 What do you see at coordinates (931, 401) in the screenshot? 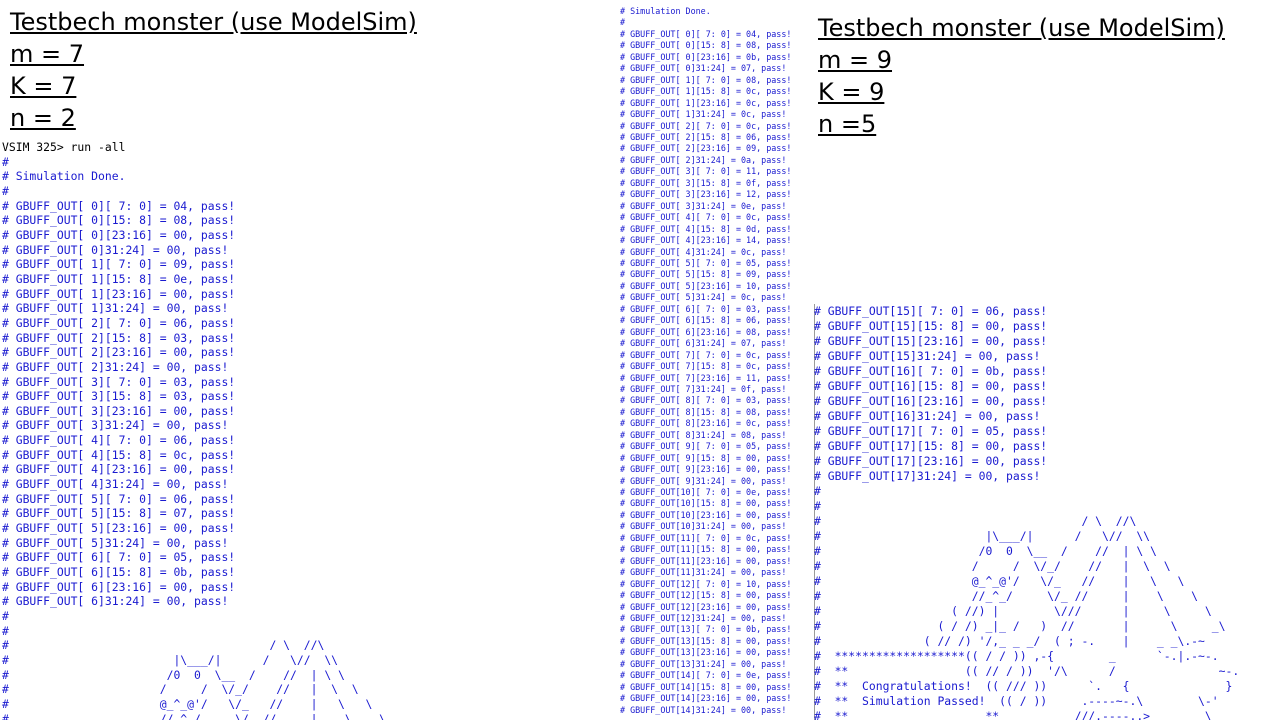
I see `log-line: # GBUFF_OUT[16][23:16] = 00, pass!` at bounding box center [931, 401].